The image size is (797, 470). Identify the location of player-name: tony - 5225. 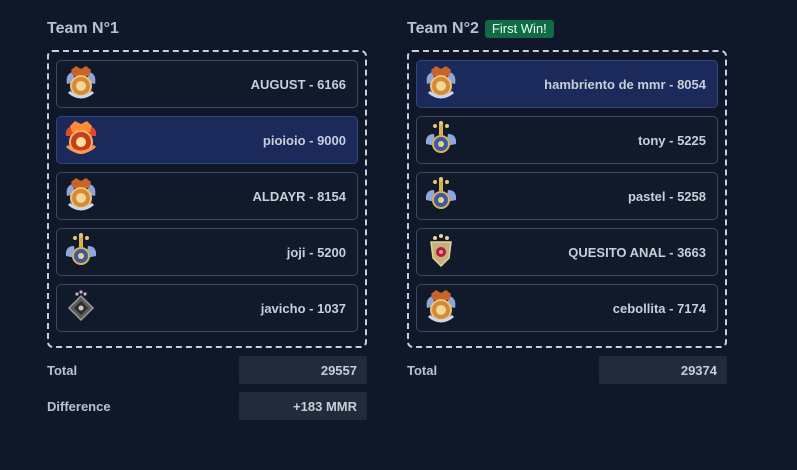
(672, 140).